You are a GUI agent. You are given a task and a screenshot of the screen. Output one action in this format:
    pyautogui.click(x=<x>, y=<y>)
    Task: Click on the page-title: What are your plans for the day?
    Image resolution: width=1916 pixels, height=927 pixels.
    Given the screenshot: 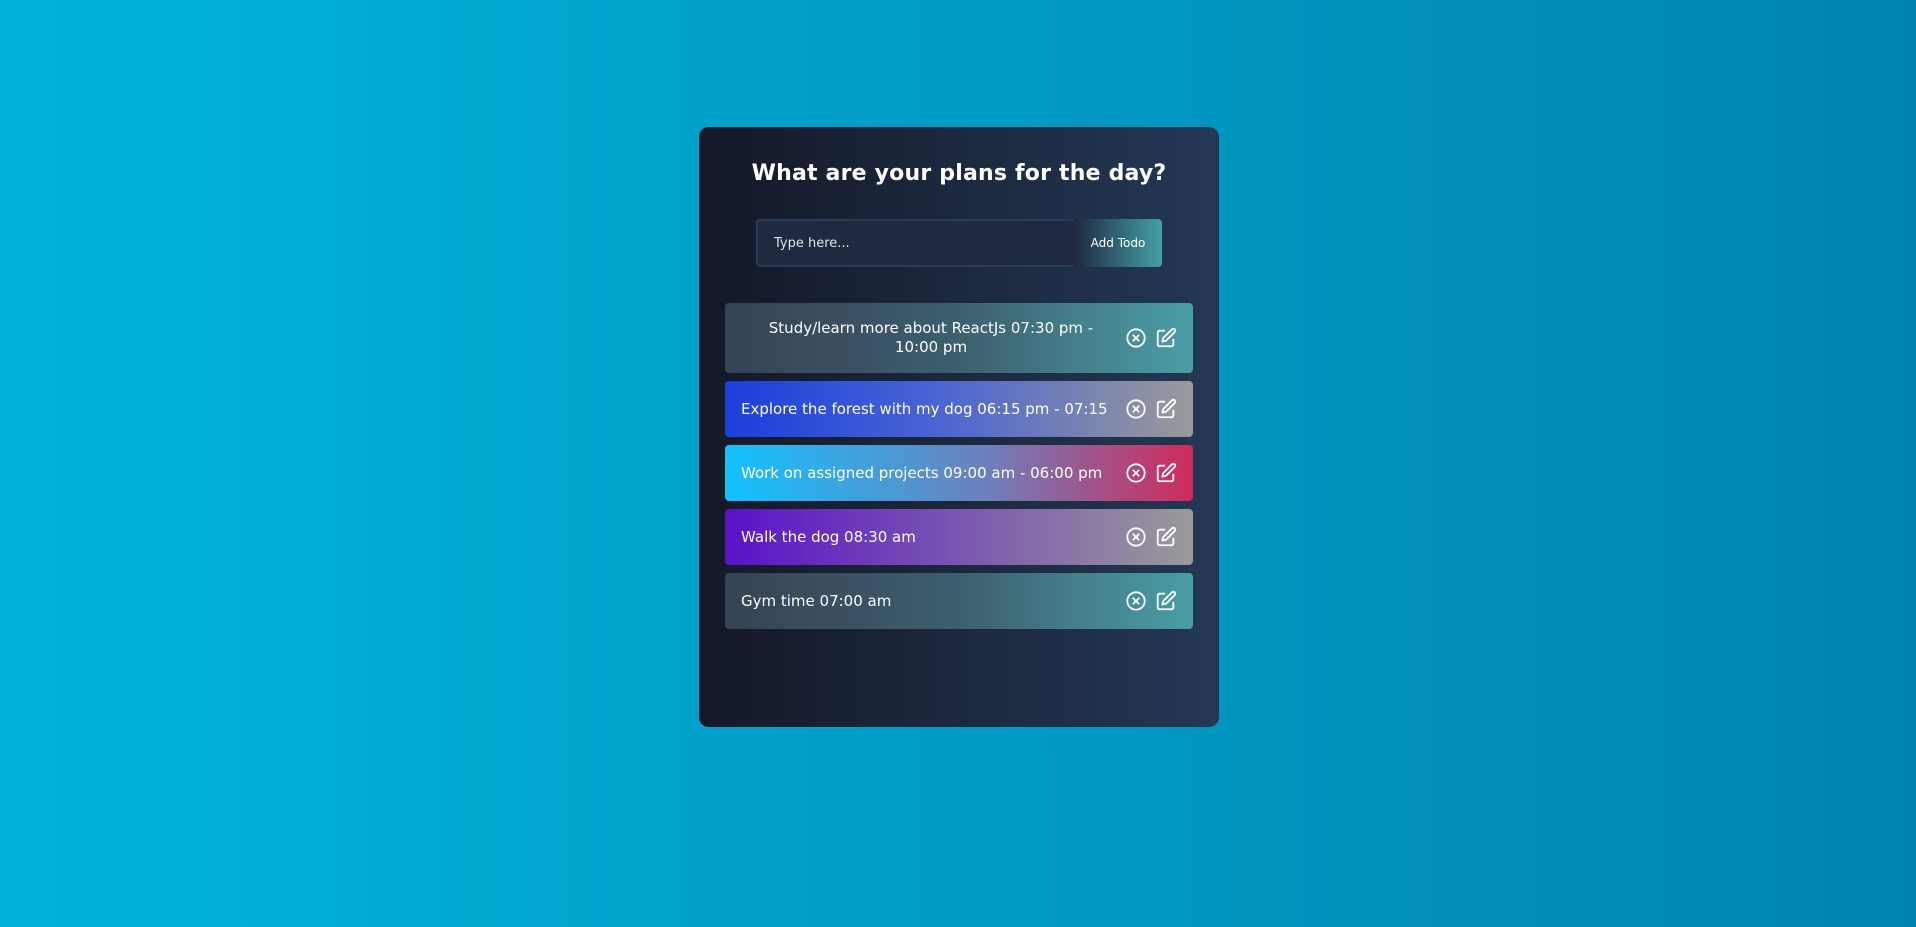 What is the action you would take?
    pyautogui.click(x=959, y=173)
    